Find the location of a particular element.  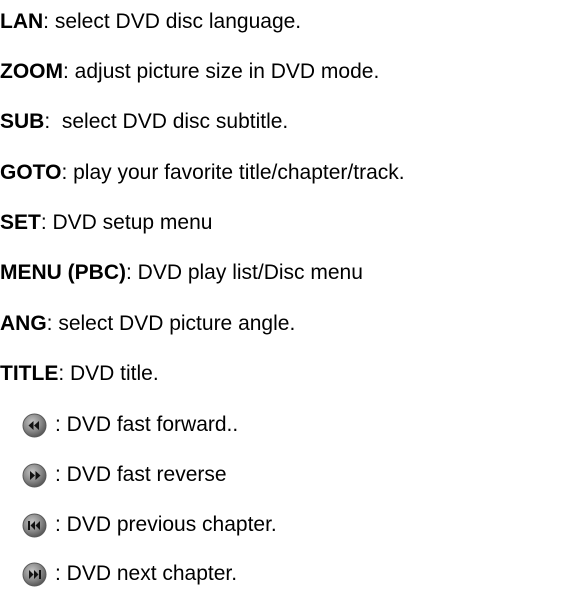

definition-lan: LAN: select DVD disc language. is located at coordinates (150, 22).